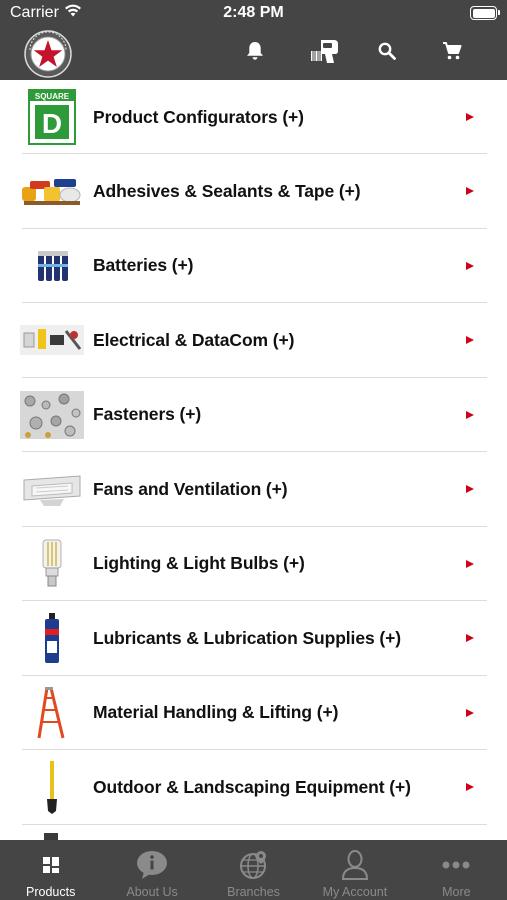 Image resolution: width=507 pixels, height=900 pixels. I want to click on status-time: 2:48 PM, so click(253, 12).